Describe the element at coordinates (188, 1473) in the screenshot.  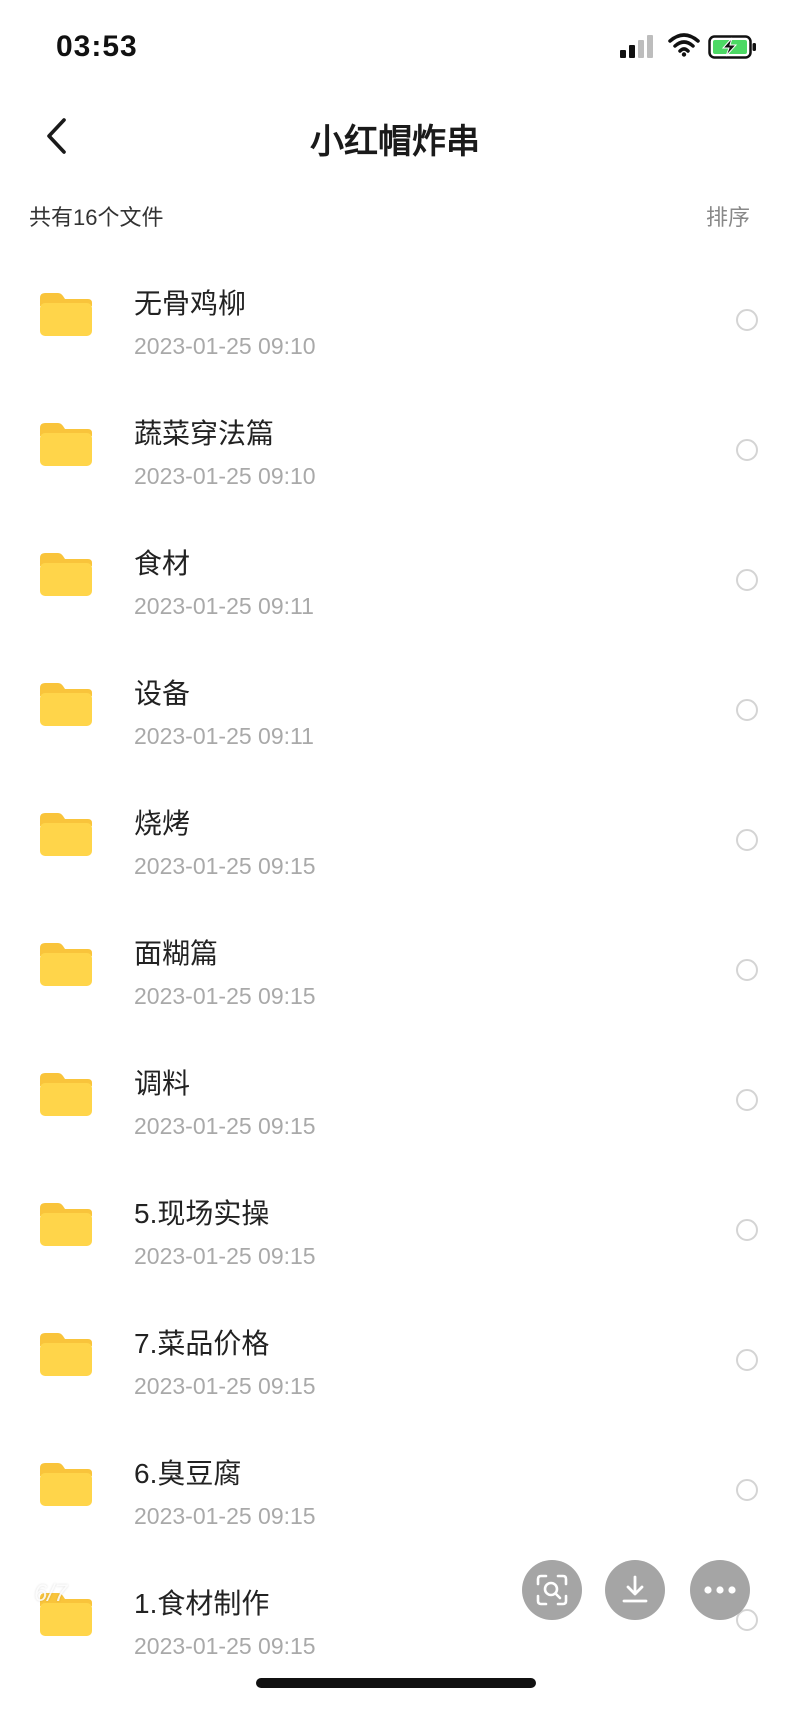
I see `file-name: 6.臭豆腐` at that location.